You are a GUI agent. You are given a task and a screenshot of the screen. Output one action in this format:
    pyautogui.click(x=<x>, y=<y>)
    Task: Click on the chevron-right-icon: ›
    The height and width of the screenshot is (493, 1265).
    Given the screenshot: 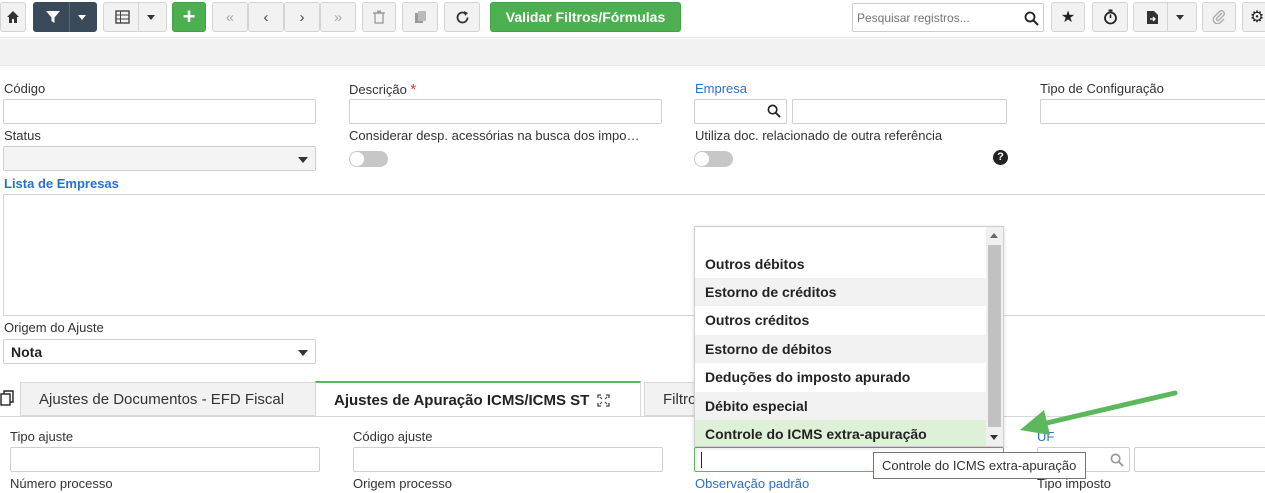 What is the action you would take?
    pyautogui.click(x=302, y=17)
    